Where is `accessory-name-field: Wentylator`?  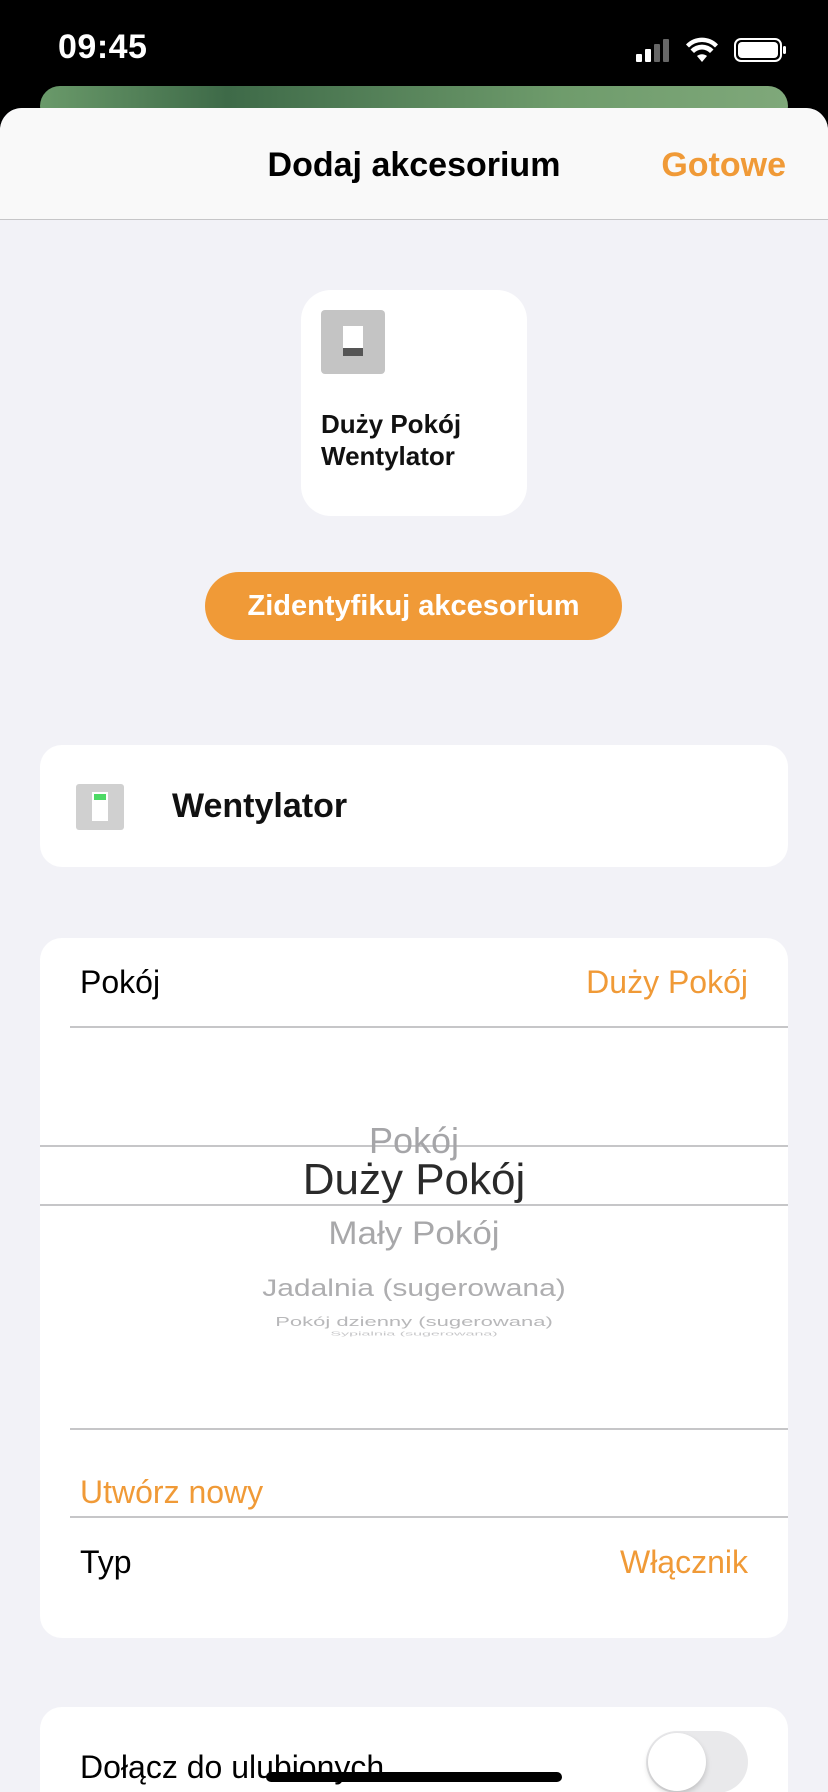 accessory-name-field: Wentylator is located at coordinates (259, 806).